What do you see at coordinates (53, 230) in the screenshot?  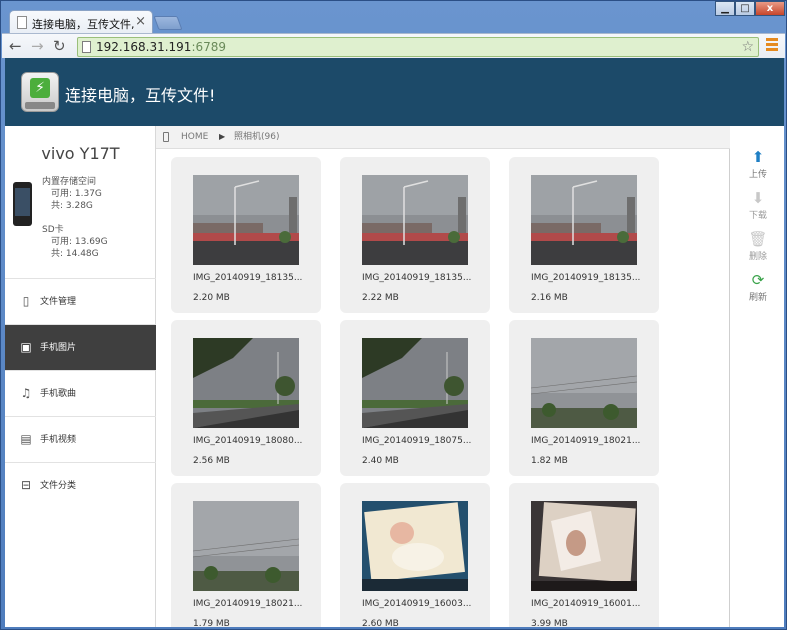 I see `sd-card-label: SD卡` at bounding box center [53, 230].